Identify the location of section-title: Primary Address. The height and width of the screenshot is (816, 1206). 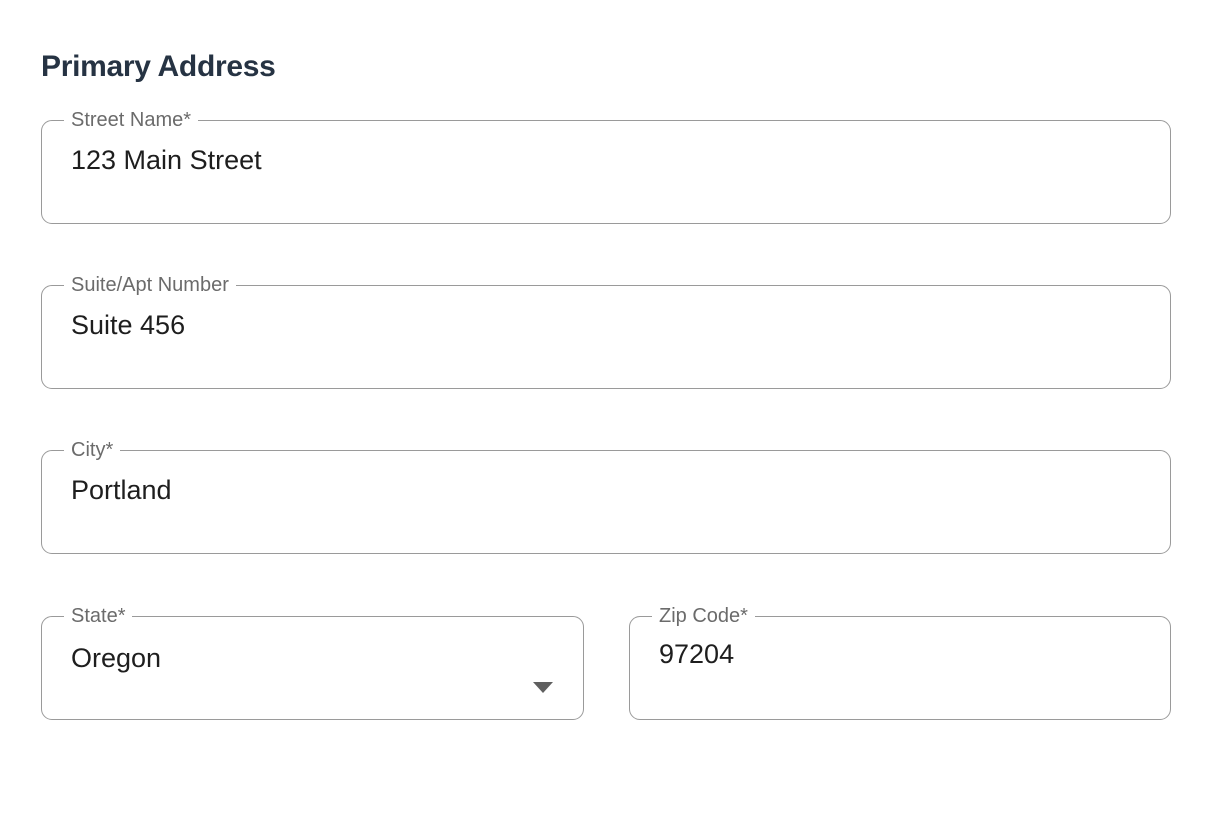
(158, 66).